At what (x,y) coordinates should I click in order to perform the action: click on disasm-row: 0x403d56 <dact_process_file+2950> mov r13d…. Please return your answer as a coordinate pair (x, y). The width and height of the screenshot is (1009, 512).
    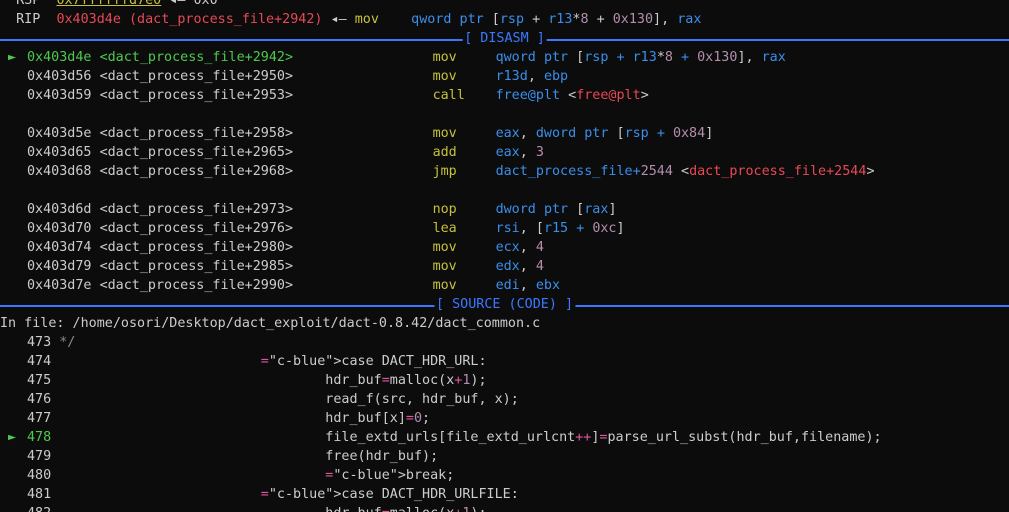
    Looking at the image, I should click on (504, 76).